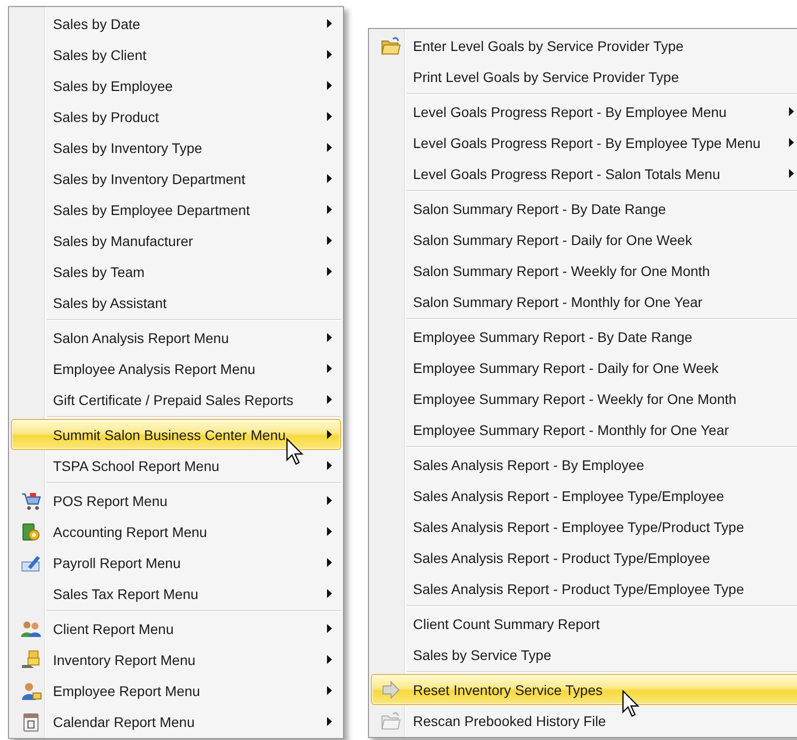  I want to click on menu-item: Salon Summary Report - By Date Range, so click(584, 208).